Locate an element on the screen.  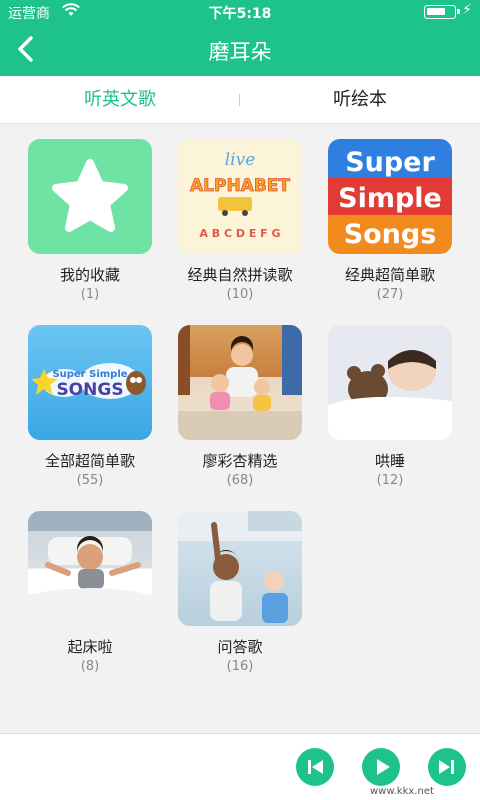
photo-cover-kids-raising-hands is located at coordinates (240, 568).